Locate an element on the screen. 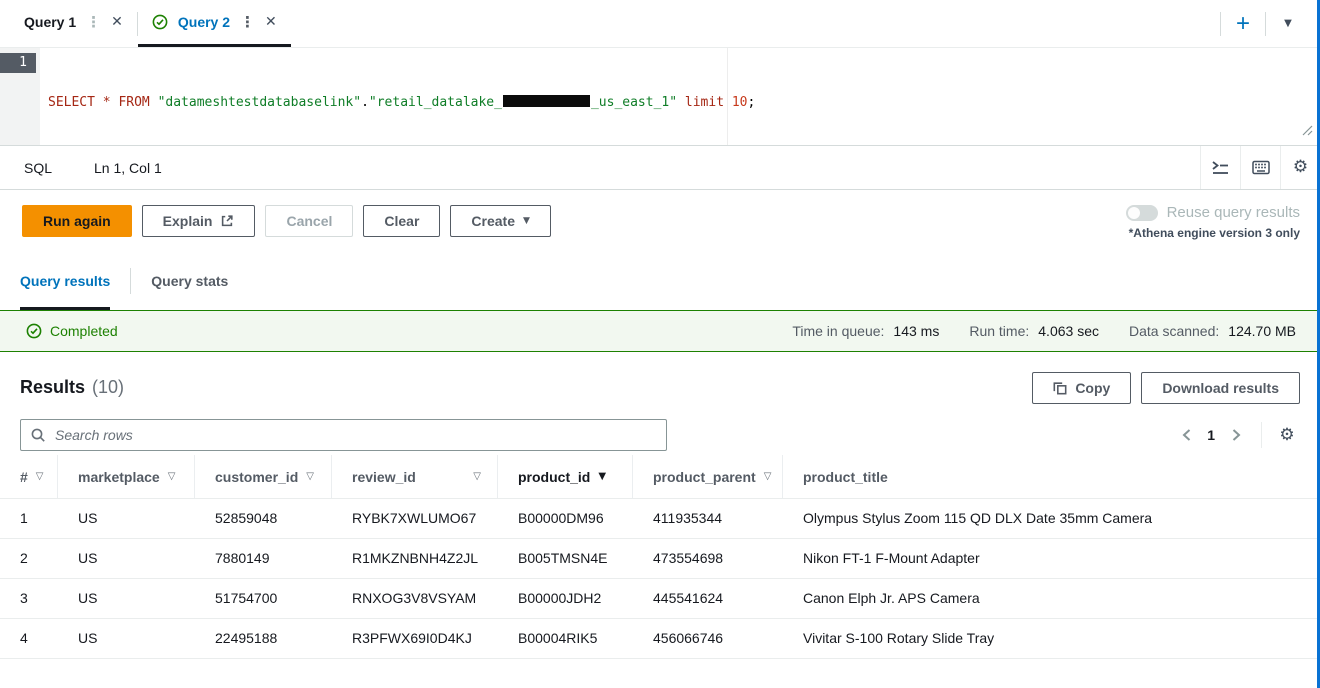 This screenshot has height=688, width=1320. results-toolbar: 1 ⚙ is located at coordinates (660, 435).